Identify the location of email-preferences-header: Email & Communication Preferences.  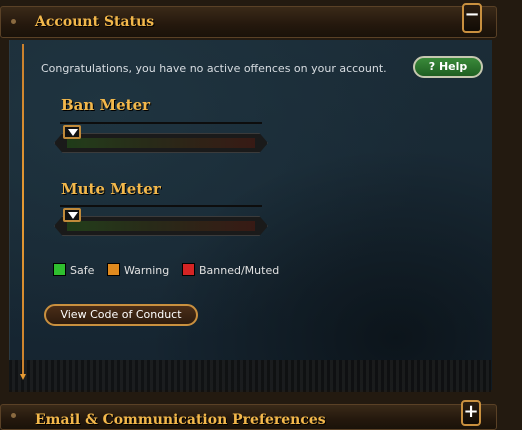
(248, 417).